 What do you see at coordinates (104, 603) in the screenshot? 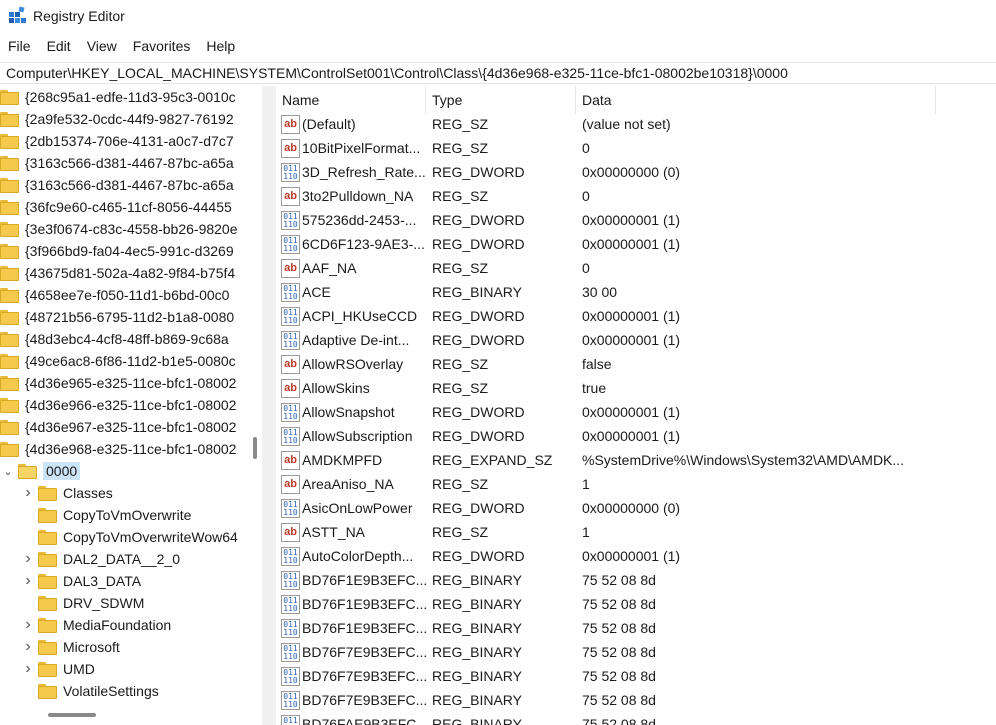
I see `tree-item-label: DRV_SDWM` at bounding box center [104, 603].